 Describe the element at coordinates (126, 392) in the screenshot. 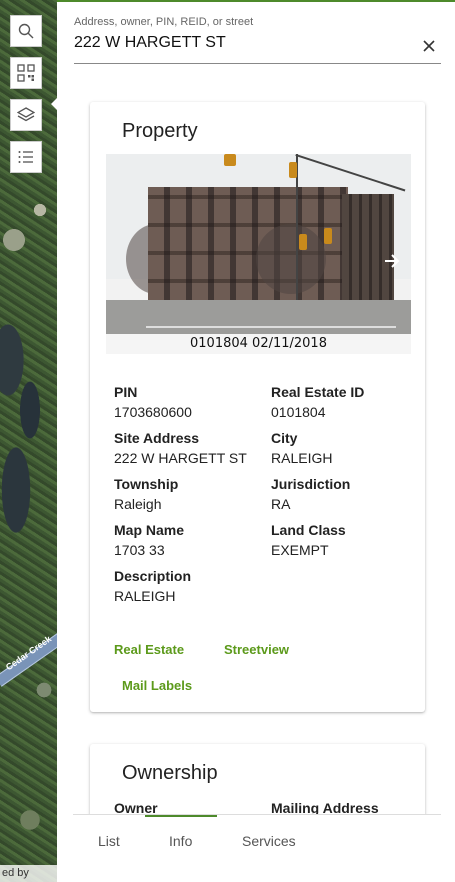

I see `field-label: PIN` at that location.